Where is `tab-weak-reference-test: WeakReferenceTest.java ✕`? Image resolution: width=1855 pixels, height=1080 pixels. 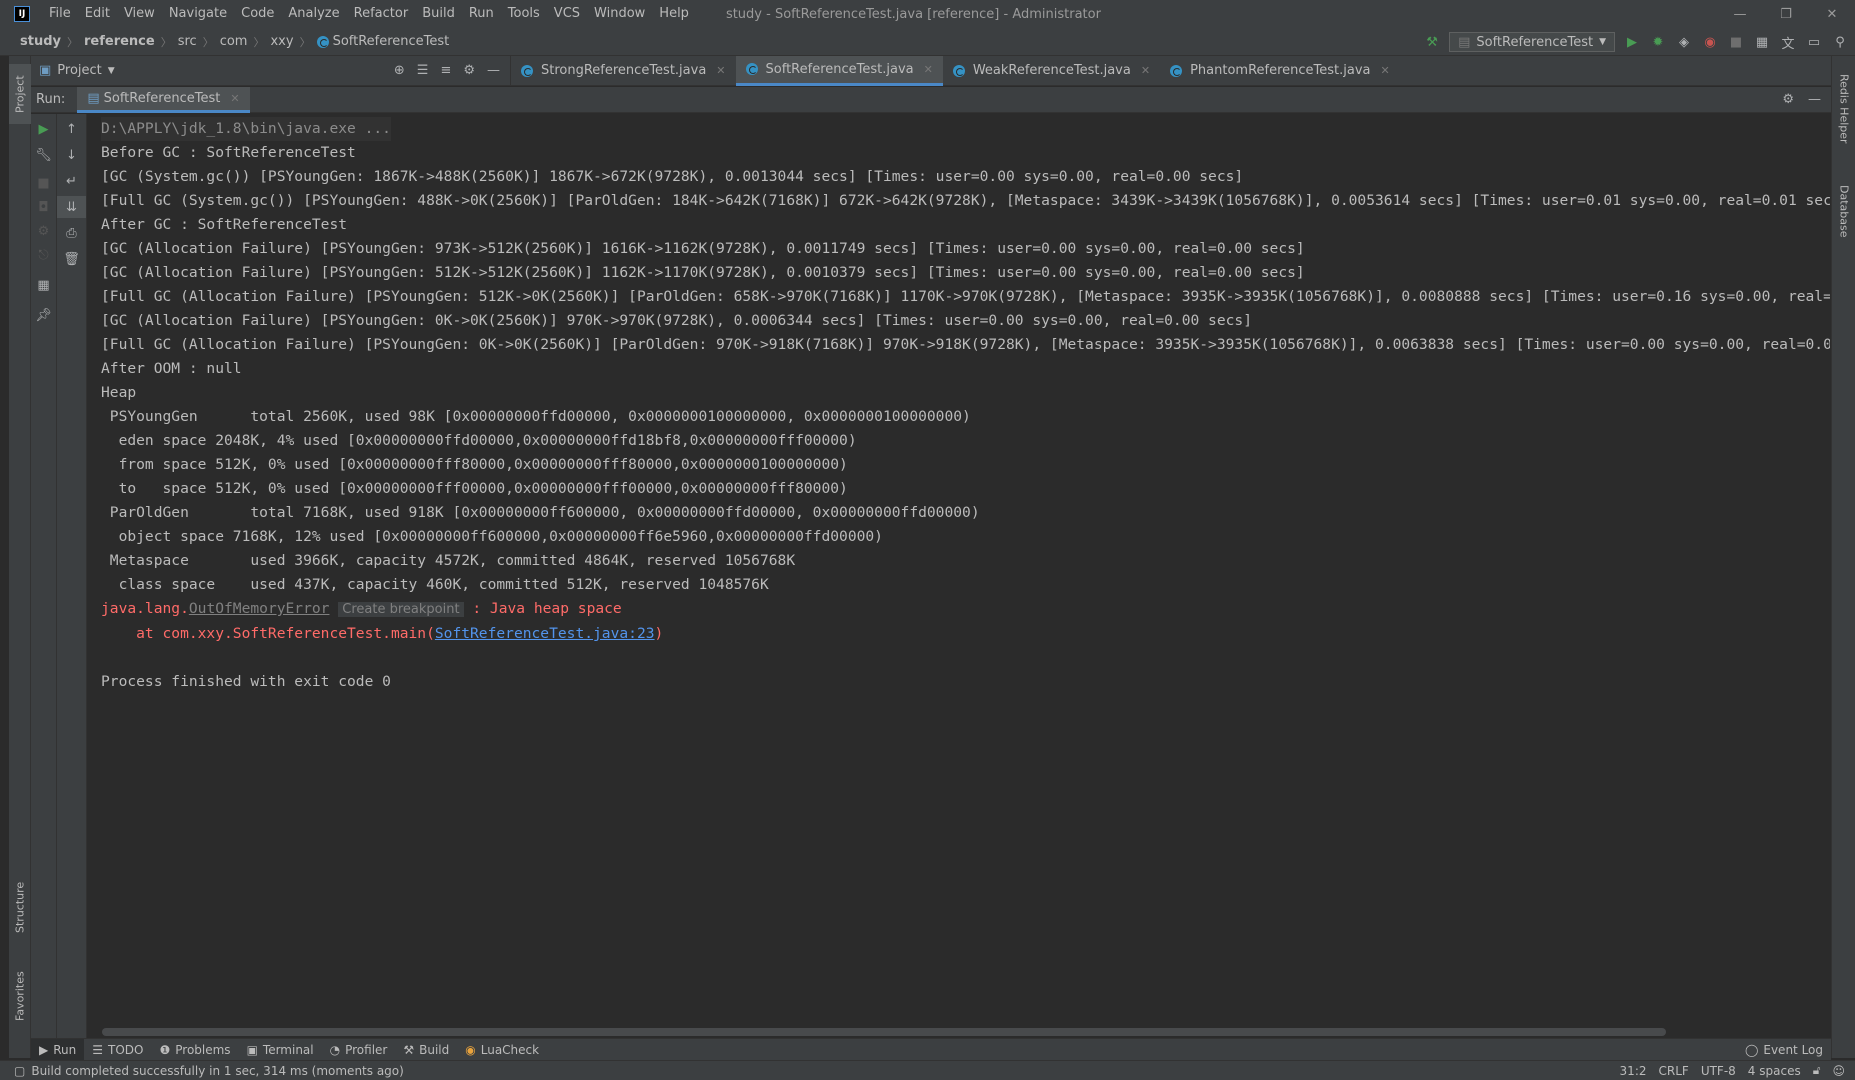 tab-weak-reference-test: WeakReferenceTest.java ✕ is located at coordinates (1051, 71).